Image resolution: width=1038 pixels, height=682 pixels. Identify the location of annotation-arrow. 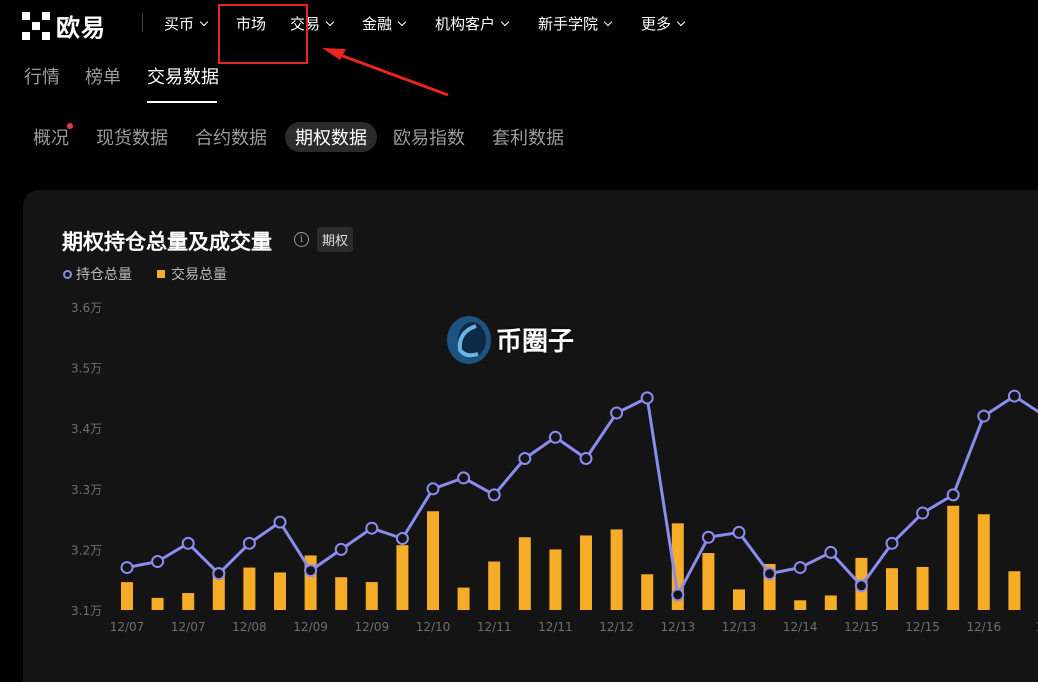
(385, 72).